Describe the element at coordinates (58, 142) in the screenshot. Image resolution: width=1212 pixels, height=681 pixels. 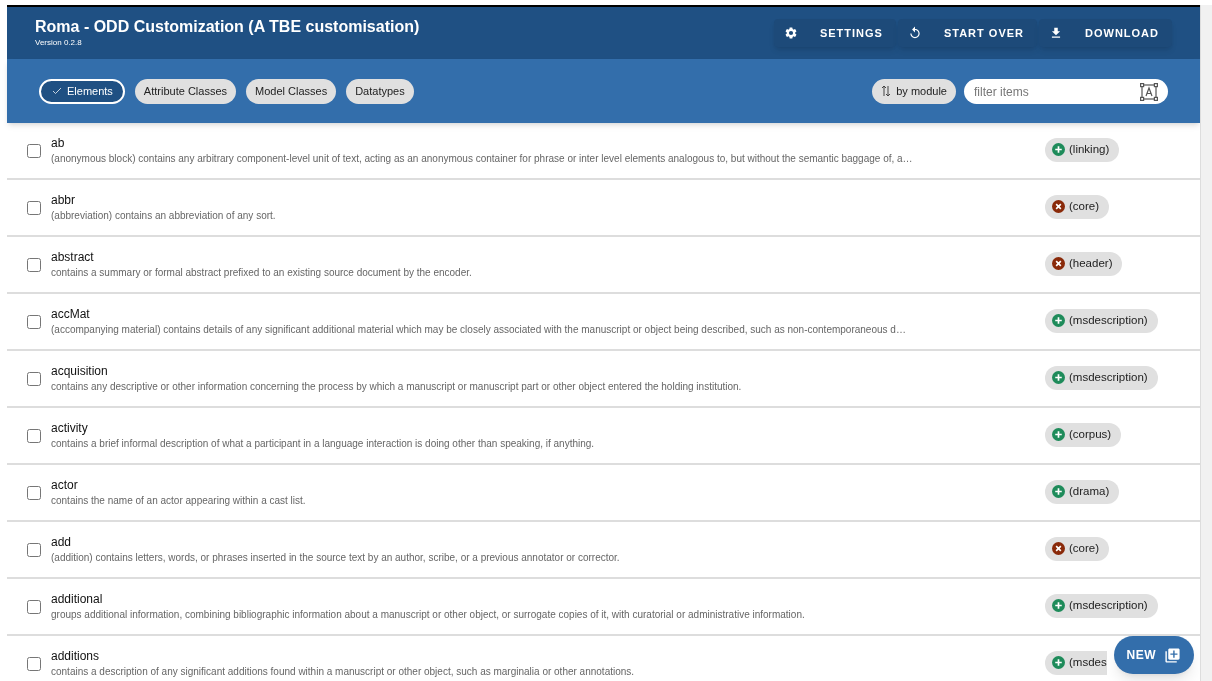
I see `element-name: ab` at that location.